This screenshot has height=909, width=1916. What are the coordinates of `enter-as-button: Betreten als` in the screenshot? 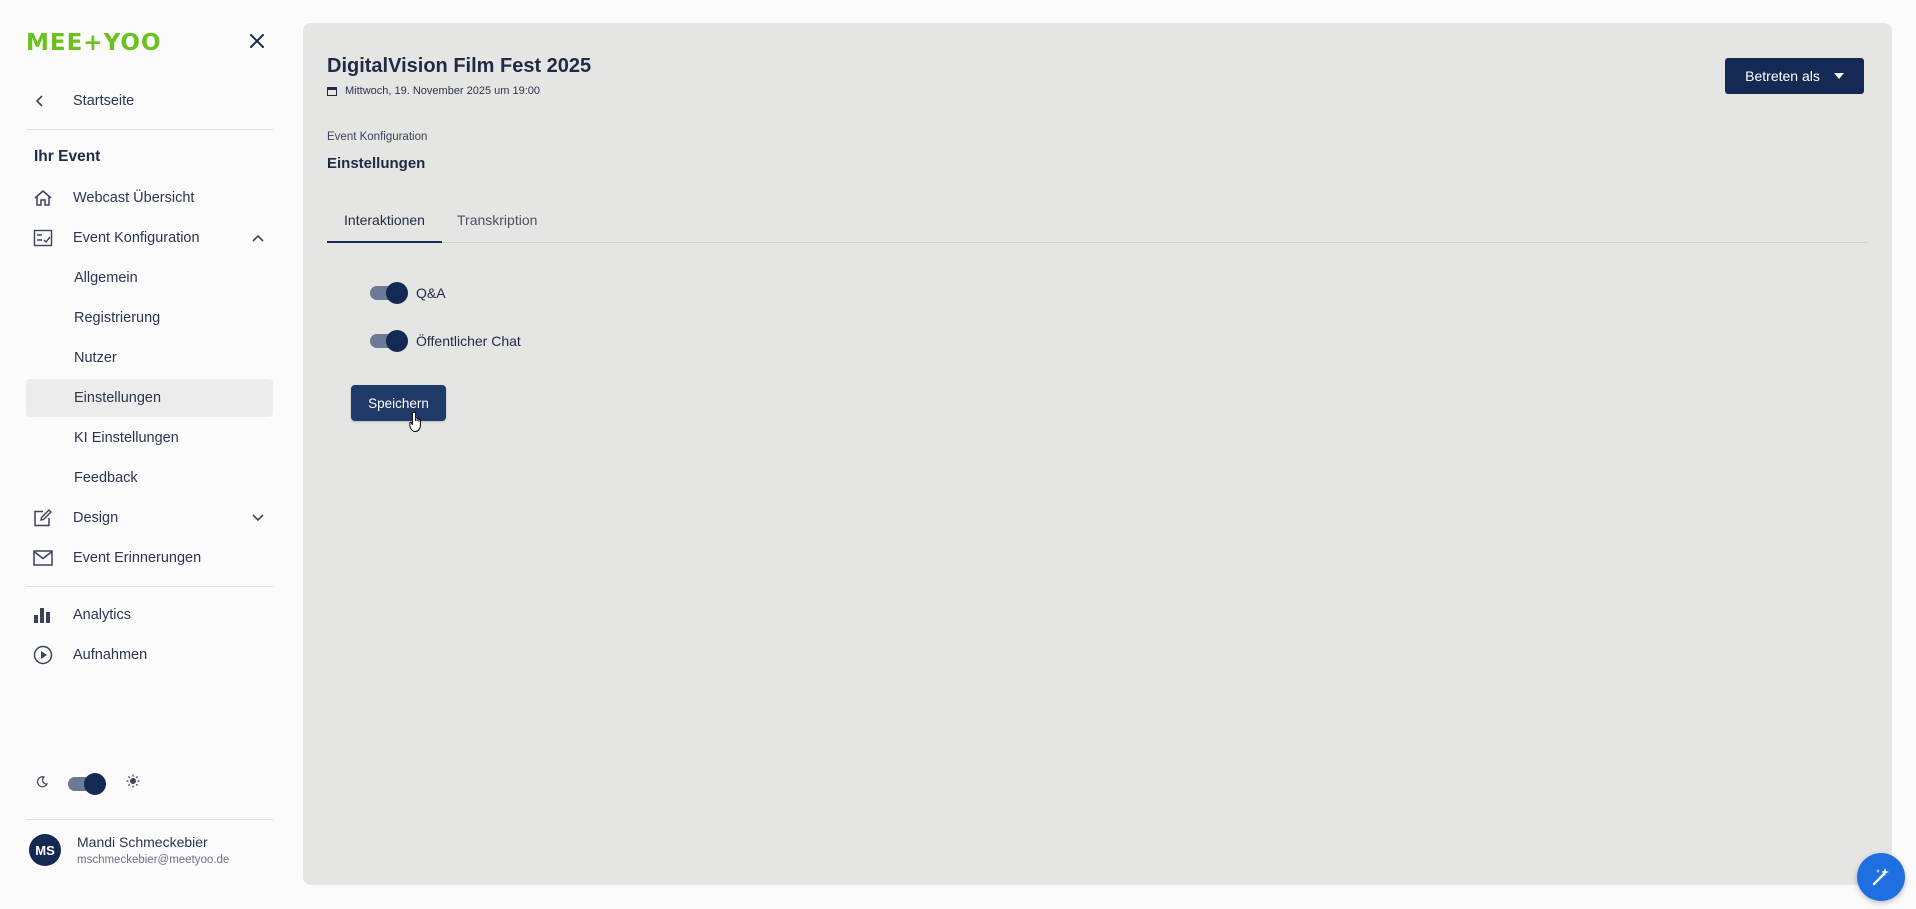 It's located at (1794, 76).